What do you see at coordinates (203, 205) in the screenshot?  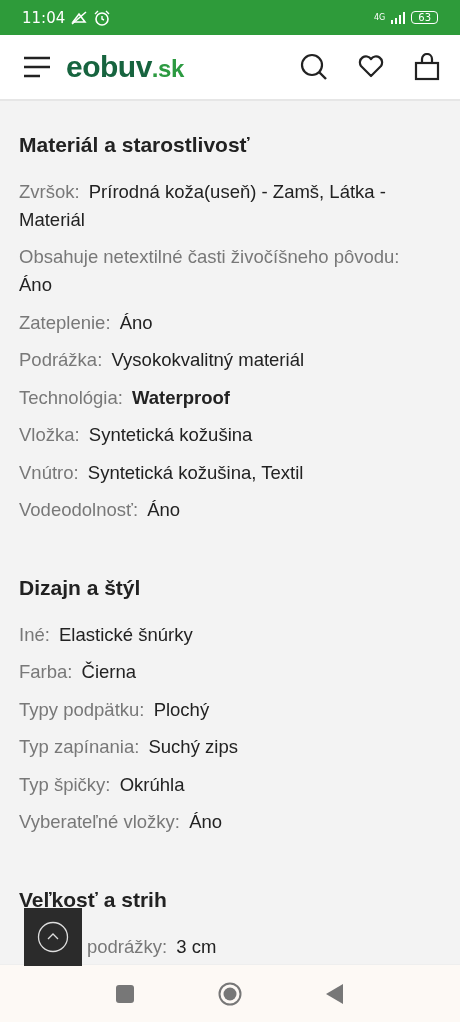 I see `attribute-line: Zvršok: Prírodná koža(useň) - Zamš, Látka - Materiál` at bounding box center [203, 205].